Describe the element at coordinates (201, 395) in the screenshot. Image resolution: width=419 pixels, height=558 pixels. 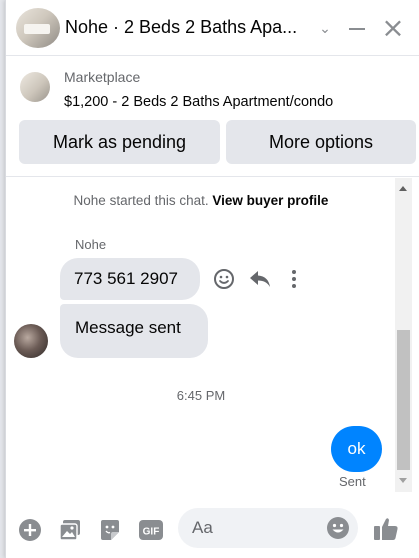
I see `message-timestamp: 6:45 PM` at that location.